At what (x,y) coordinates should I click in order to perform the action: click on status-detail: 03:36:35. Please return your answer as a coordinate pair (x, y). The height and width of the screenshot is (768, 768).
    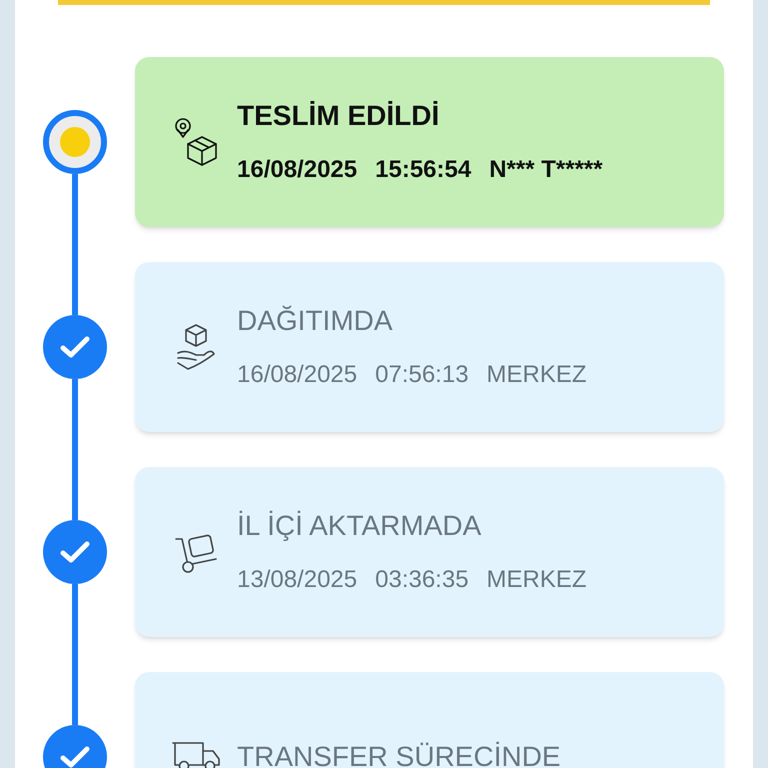
    Looking at the image, I should click on (422, 580).